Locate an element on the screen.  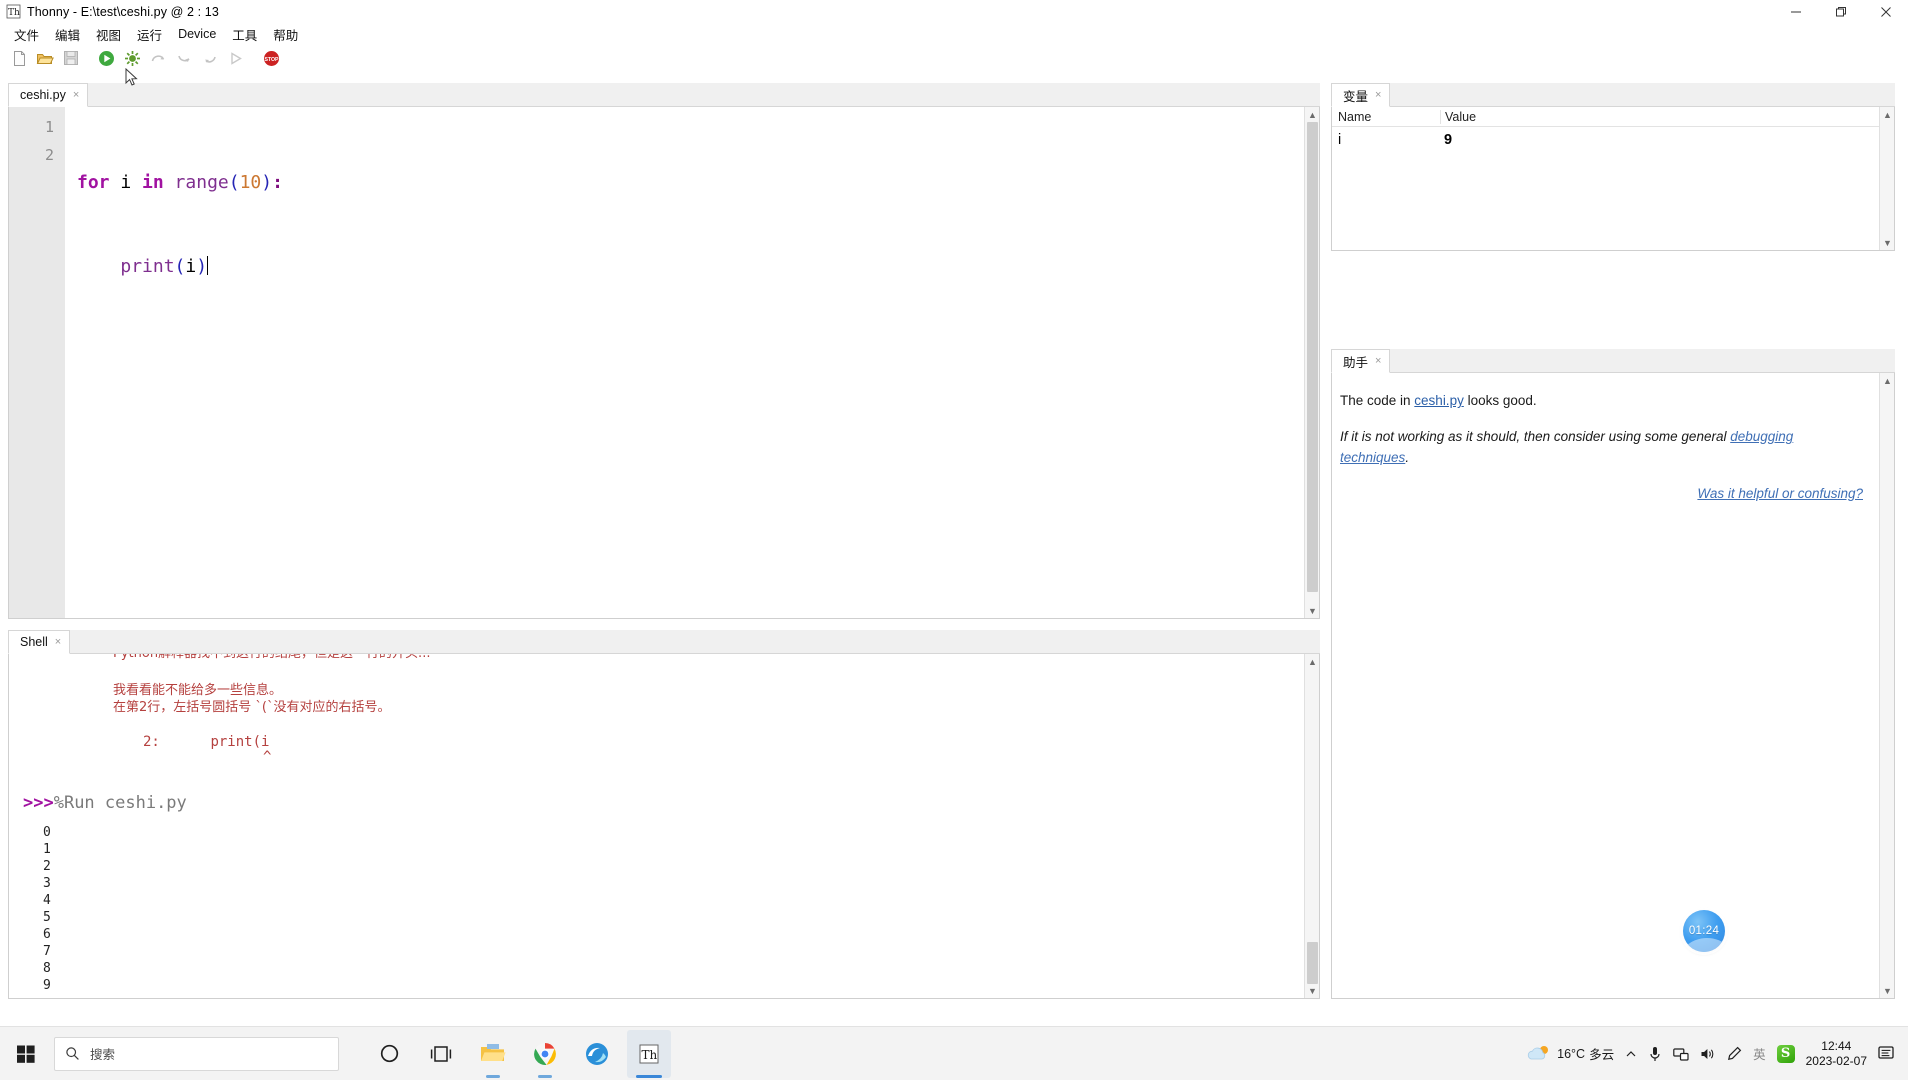
editor-scrollbar: ▲ ▼ is located at coordinates (1311, 362).